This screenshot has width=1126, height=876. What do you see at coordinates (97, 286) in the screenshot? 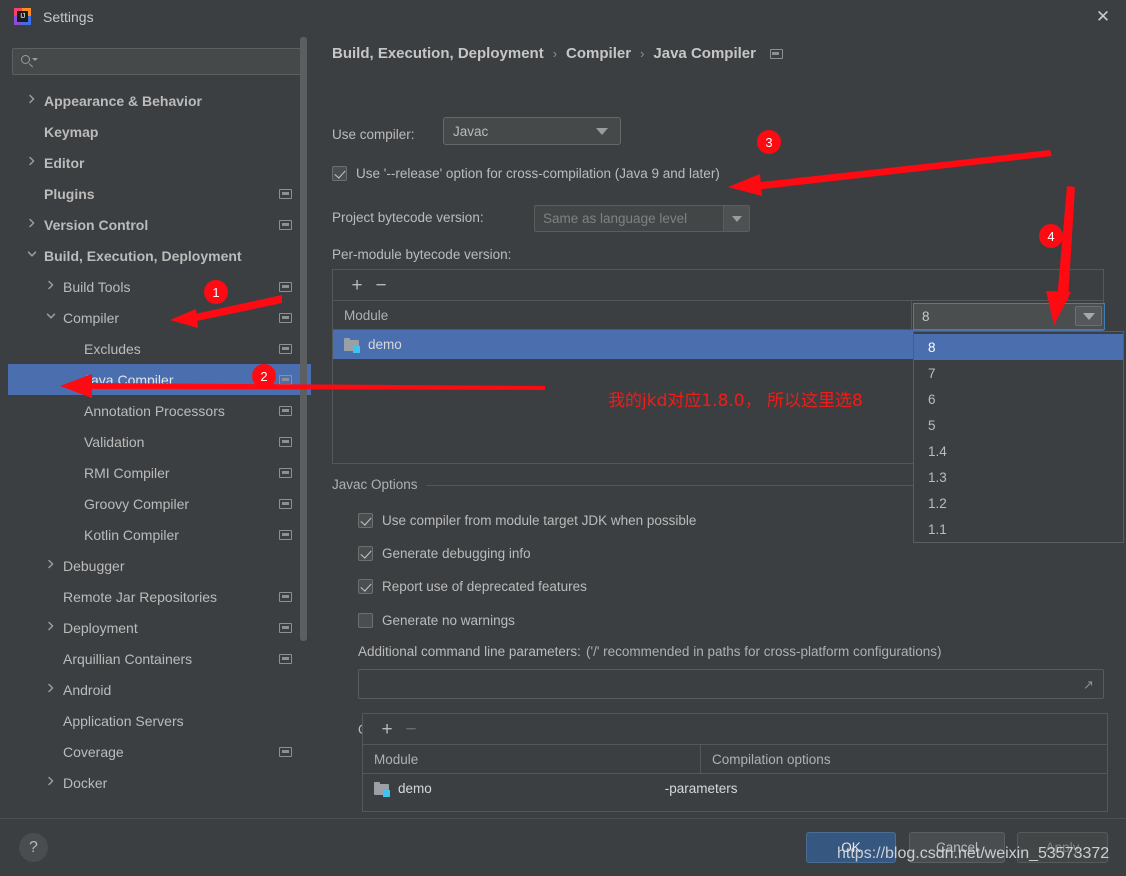
I see `sidebar-item-label: Build Tools` at bounding box center [97, 286].